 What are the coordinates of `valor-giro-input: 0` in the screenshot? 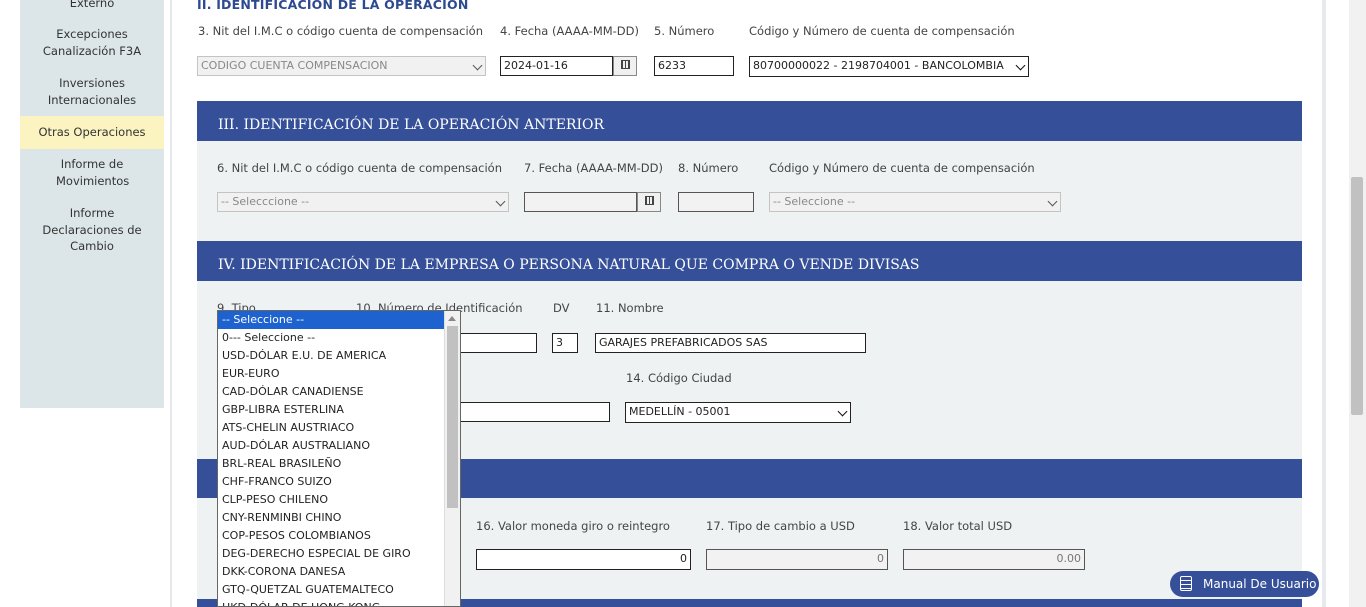 It's located at (583, 559).